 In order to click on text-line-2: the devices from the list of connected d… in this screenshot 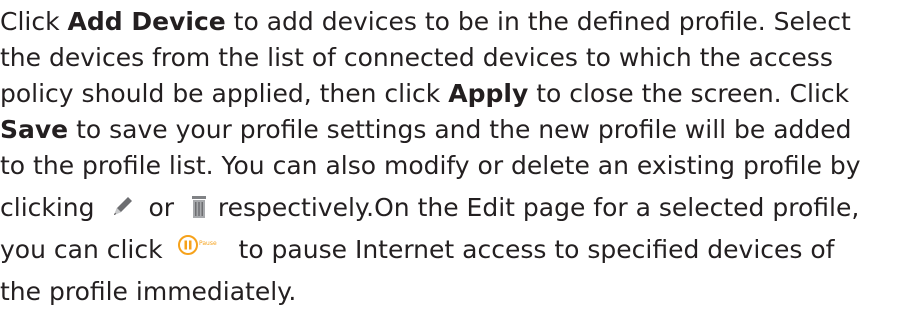, I will do `click(416, 57)`.